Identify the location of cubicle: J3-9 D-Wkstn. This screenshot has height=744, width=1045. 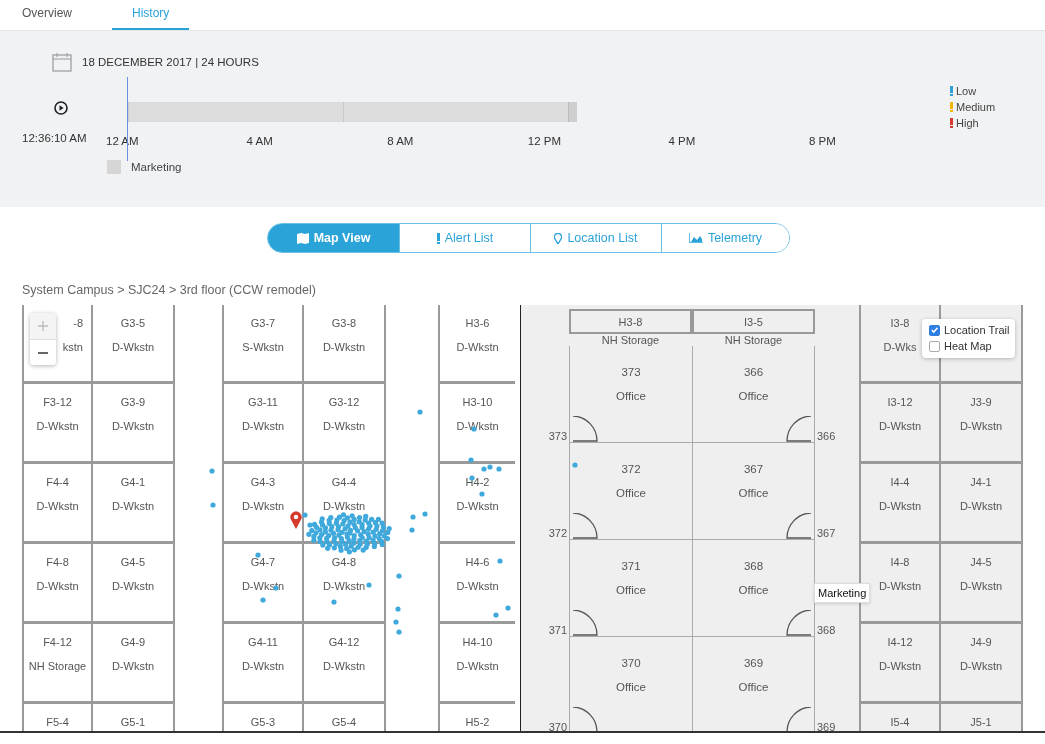
(982, 424).